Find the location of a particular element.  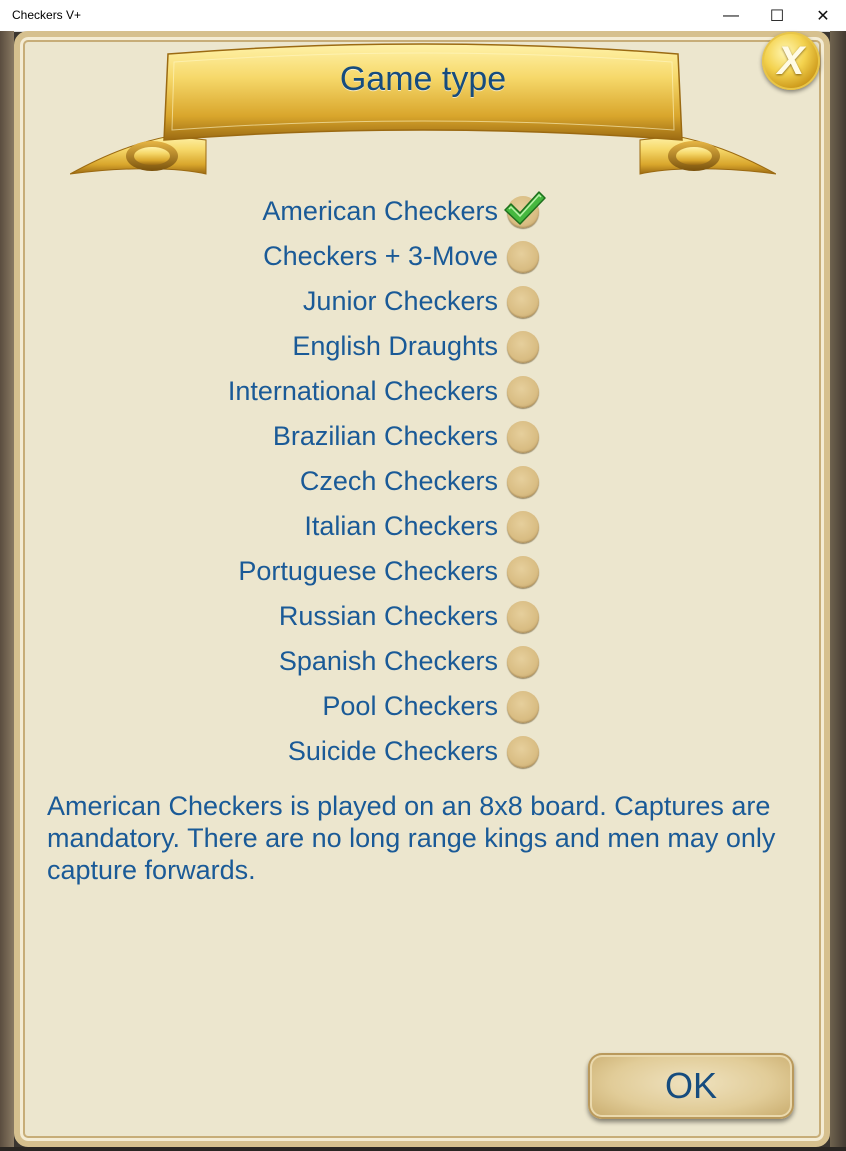

game-type-label: Junior Checkers is located at coordinates (400, 301).